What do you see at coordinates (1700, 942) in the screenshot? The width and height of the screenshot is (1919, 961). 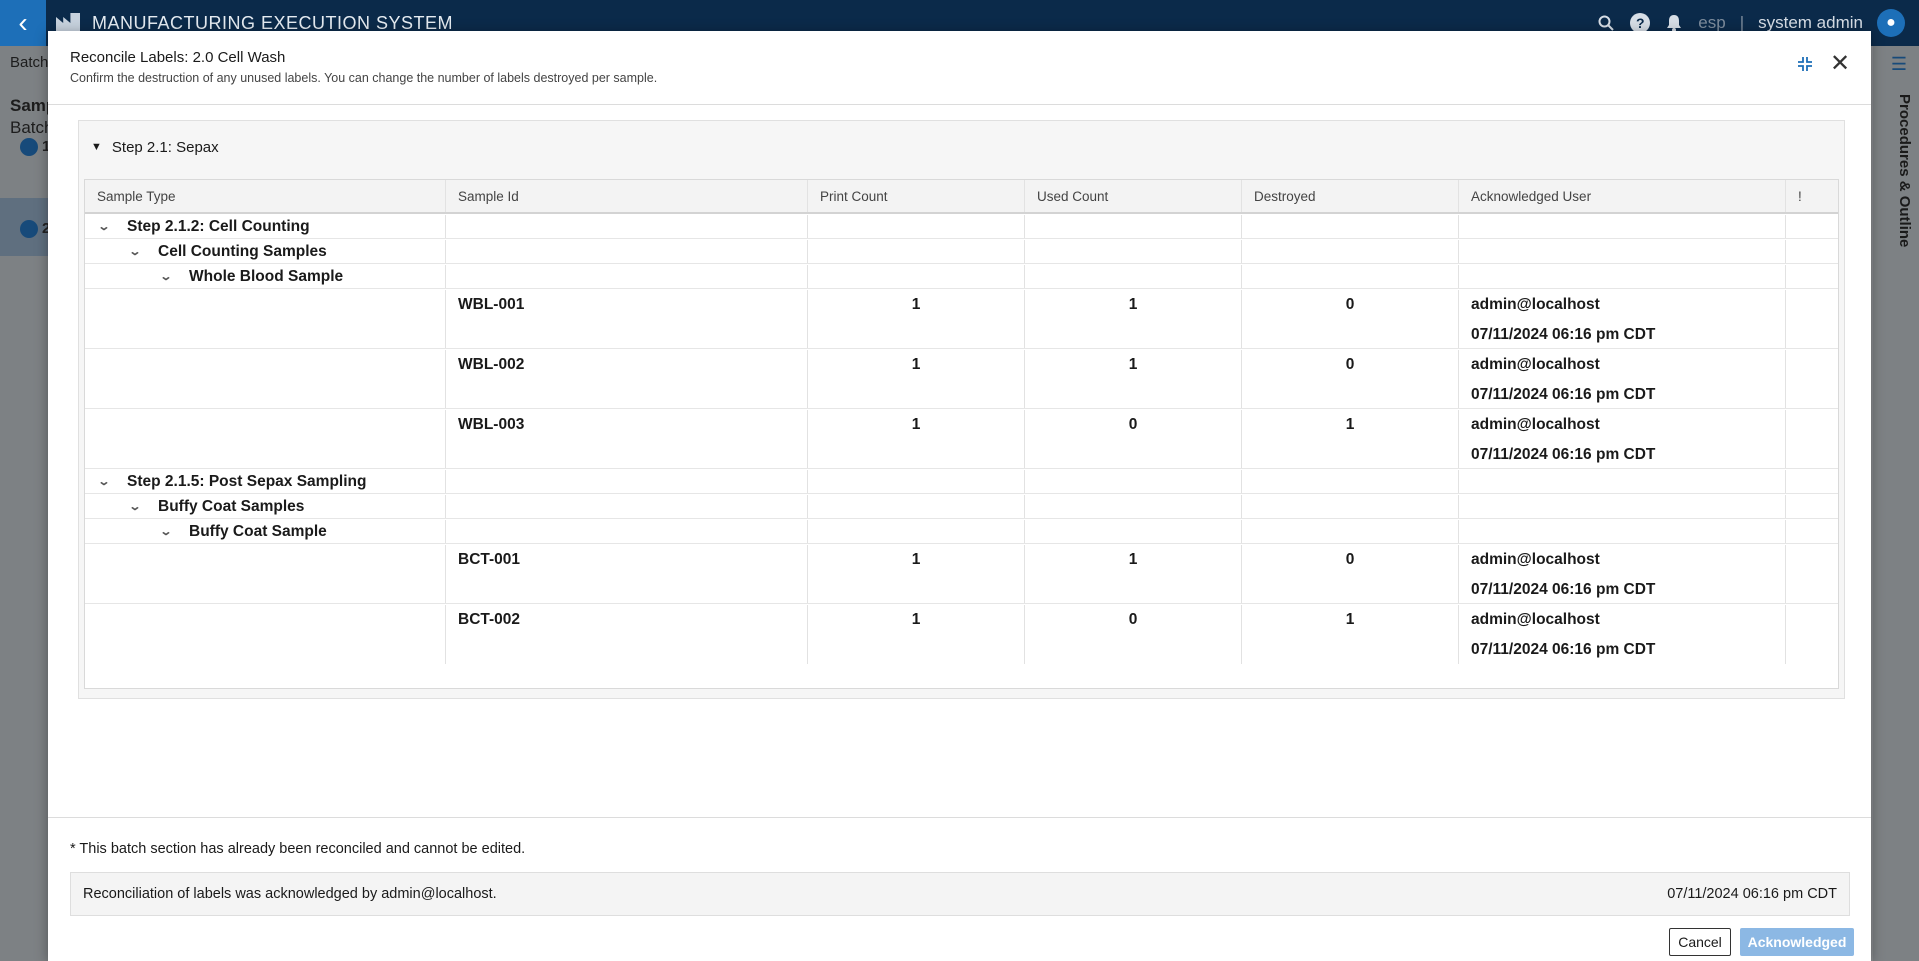 I see `cancel-button: Cancel` at bounding box center [1700, 942].